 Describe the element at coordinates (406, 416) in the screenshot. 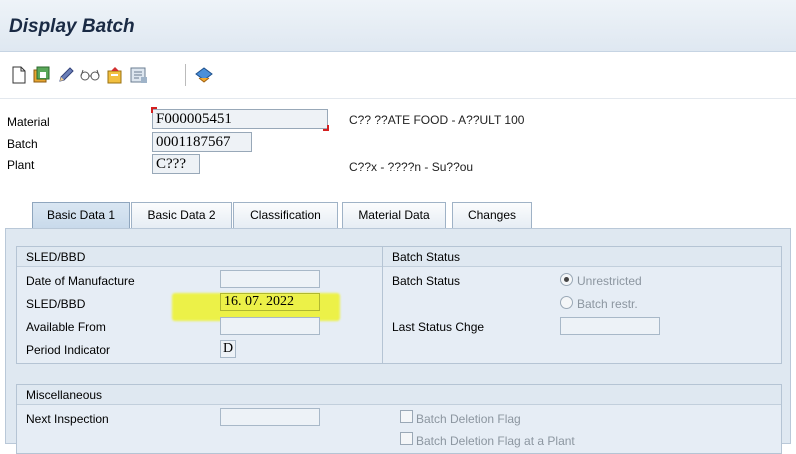

I see `deletion-flag-checkbox` at that location.